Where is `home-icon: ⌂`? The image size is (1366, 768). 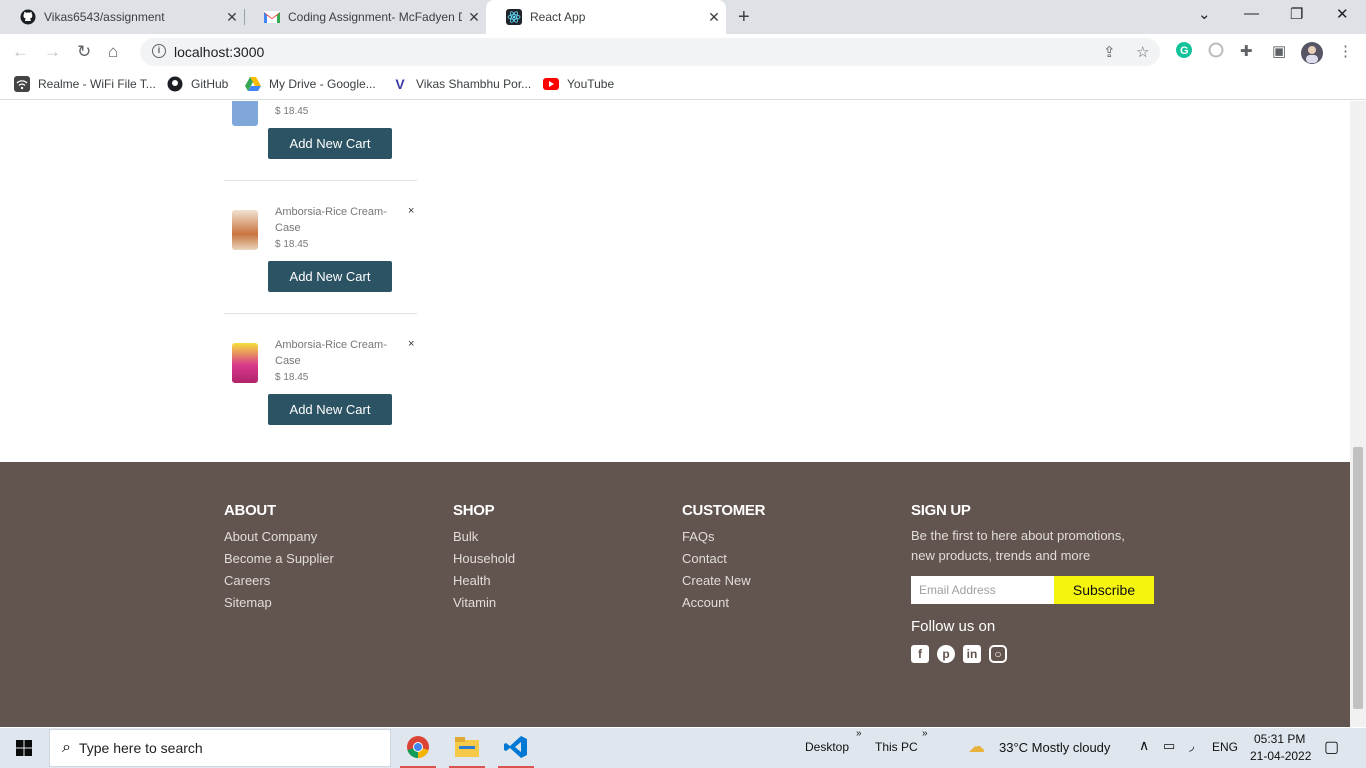 home-icon: ⌂ is located at coordinates (113, 52).